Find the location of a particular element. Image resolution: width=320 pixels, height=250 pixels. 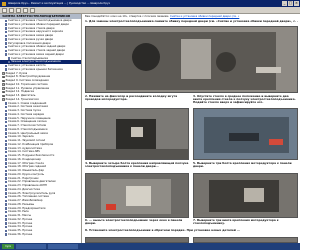

forward-icon is located at coordinates (11, 10).